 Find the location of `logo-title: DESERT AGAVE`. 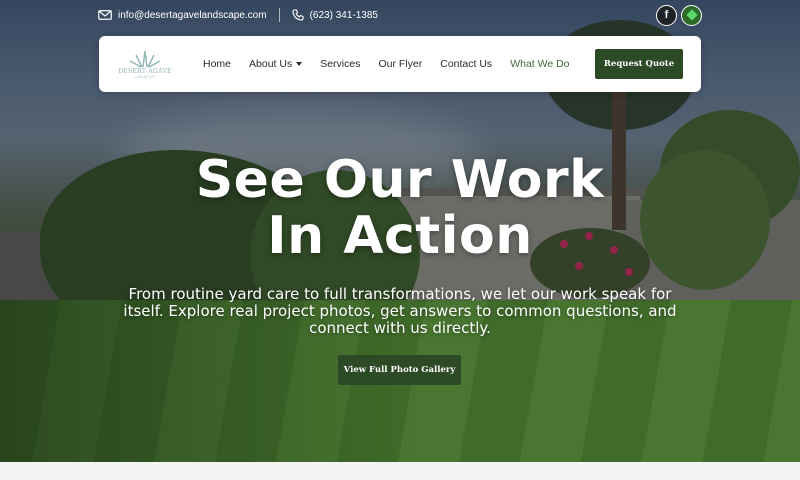

logo-title: DESERT AGAVE is located at coordinates (145, 71).